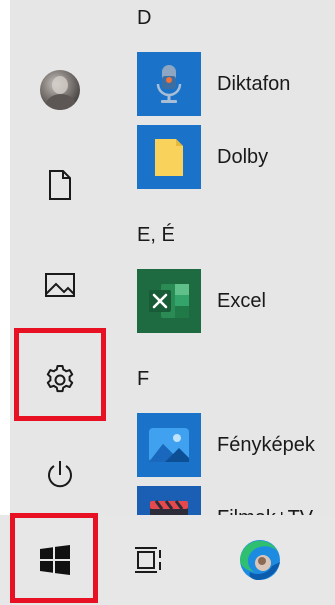 This screenshot has width=335, height=605. I want to click on settings-button, so click(60, 380).